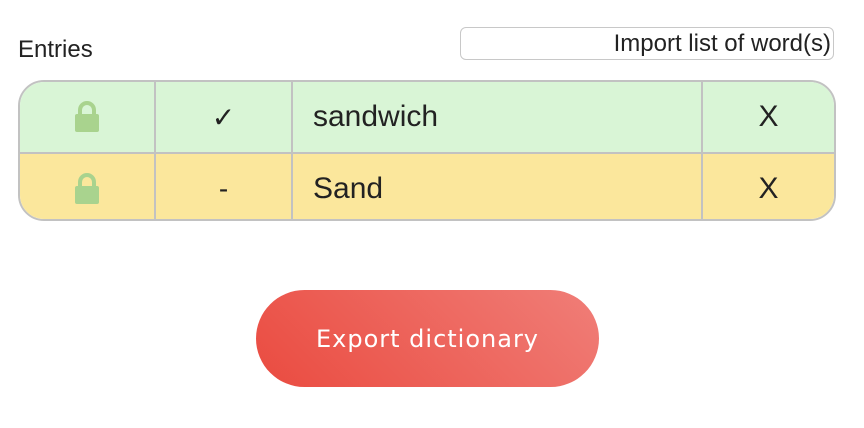 The height and width of the screenshot is (428, 864). I want to click on word-cell: Sand, so click(496, 186).